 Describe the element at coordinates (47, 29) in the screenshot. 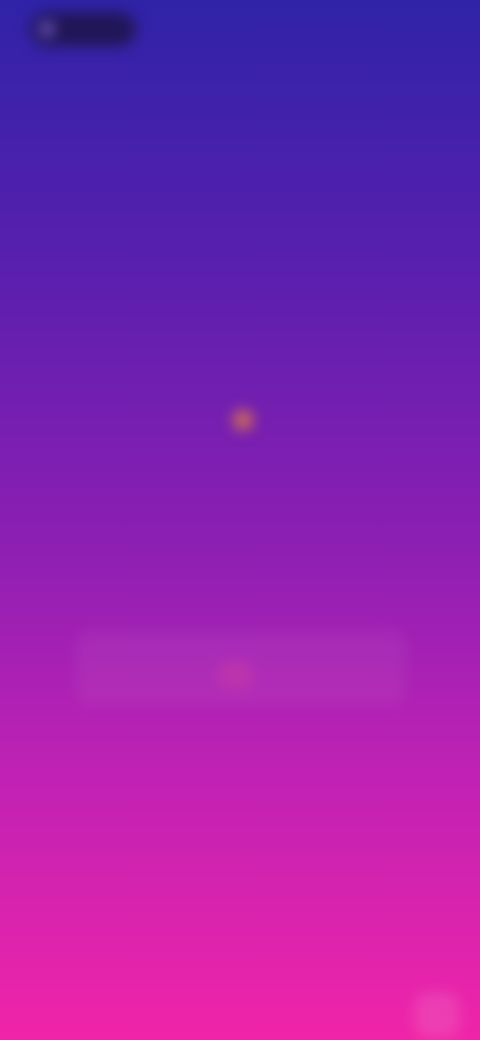

I see `brand-logo-icon` at that location.